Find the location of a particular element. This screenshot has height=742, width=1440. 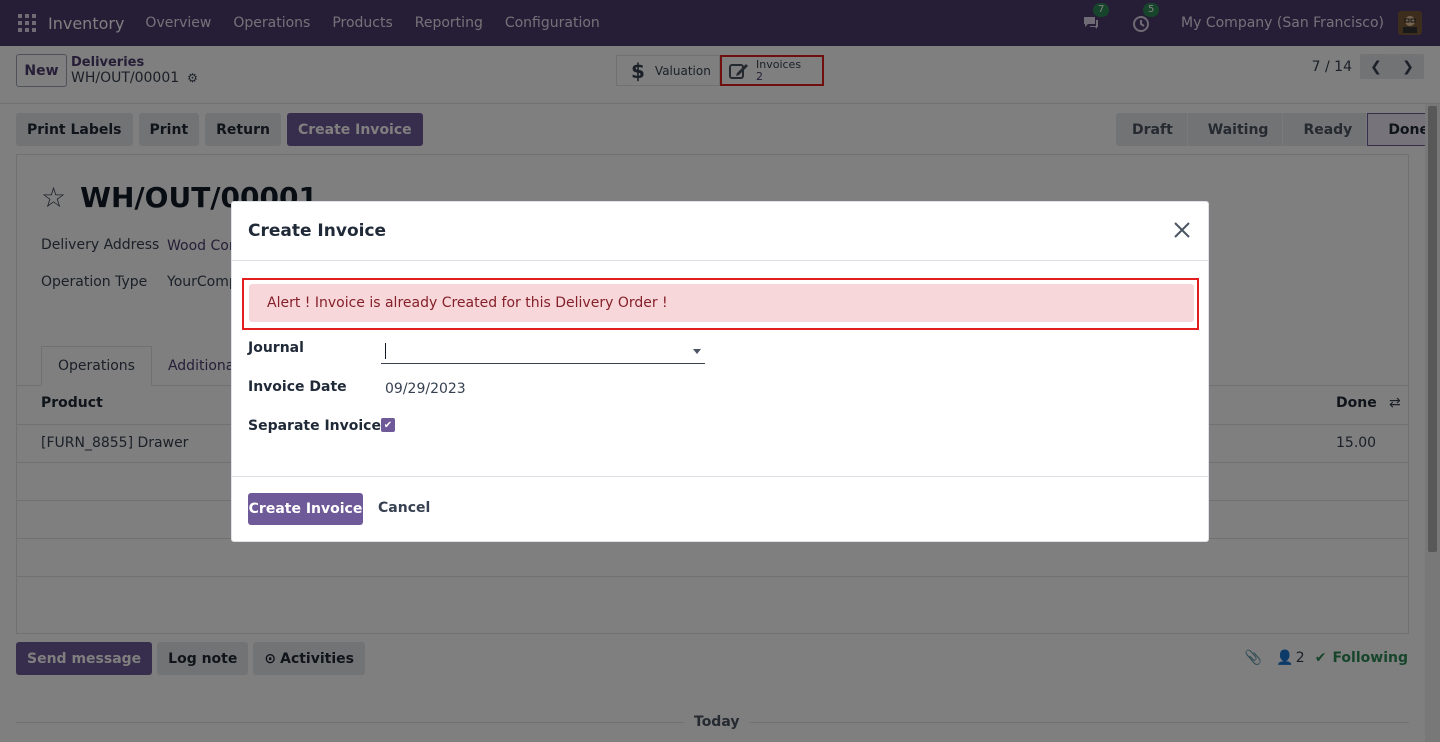

checkmark-icon: ✔ is located at coordinates (388, 425).